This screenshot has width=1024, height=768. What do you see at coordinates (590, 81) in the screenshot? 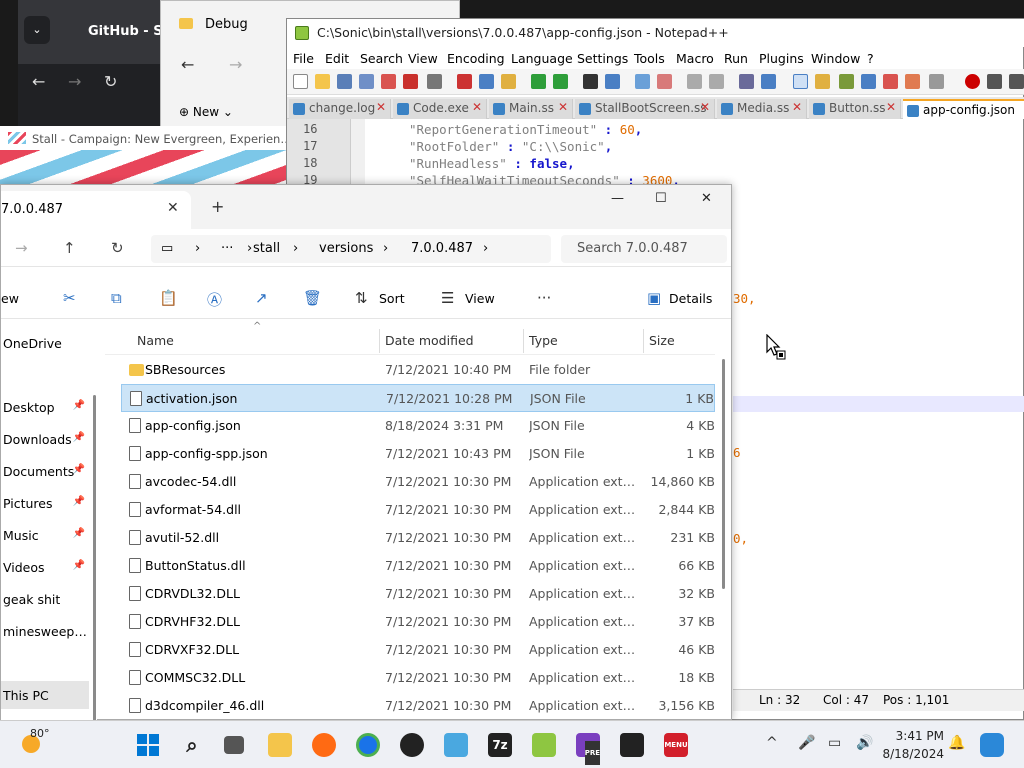
I see `find-icon` at bounding box center [590, 81].